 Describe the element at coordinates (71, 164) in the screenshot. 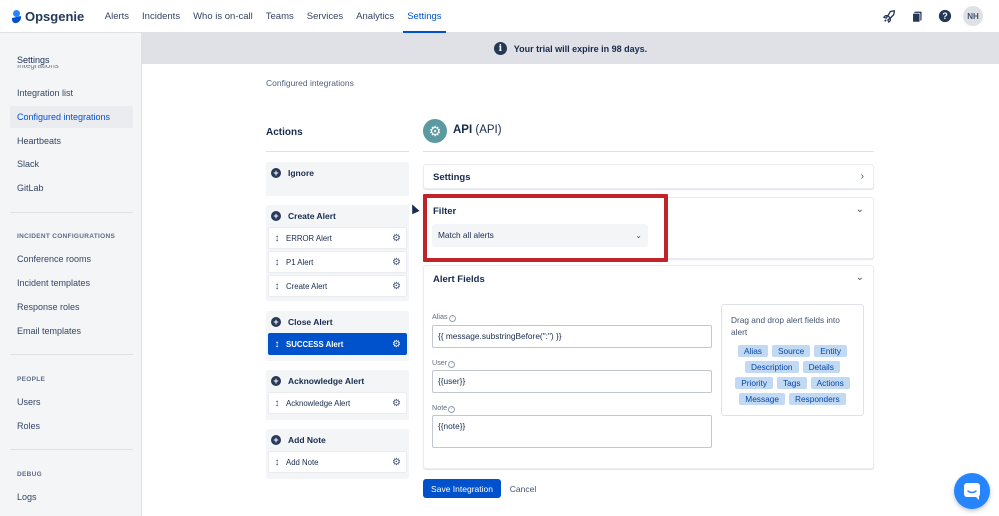

I see `sidebar-item-slack: Slack` at that location.